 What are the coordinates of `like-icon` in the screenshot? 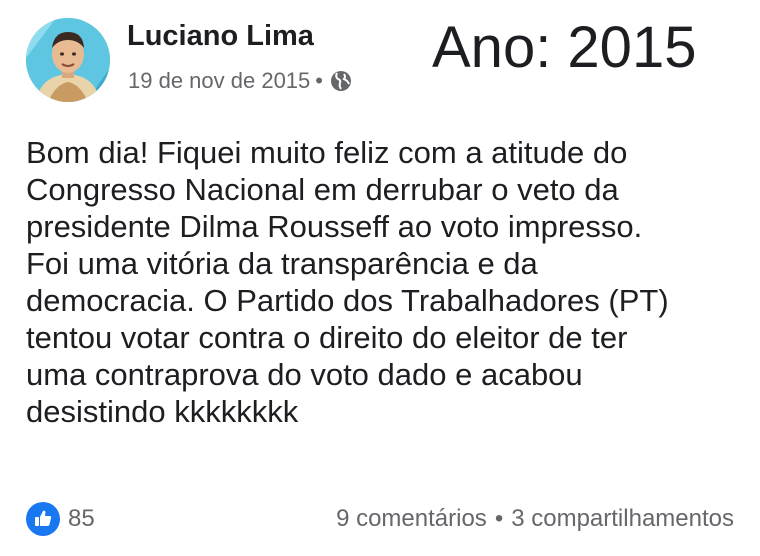 It's located at (43, 519).